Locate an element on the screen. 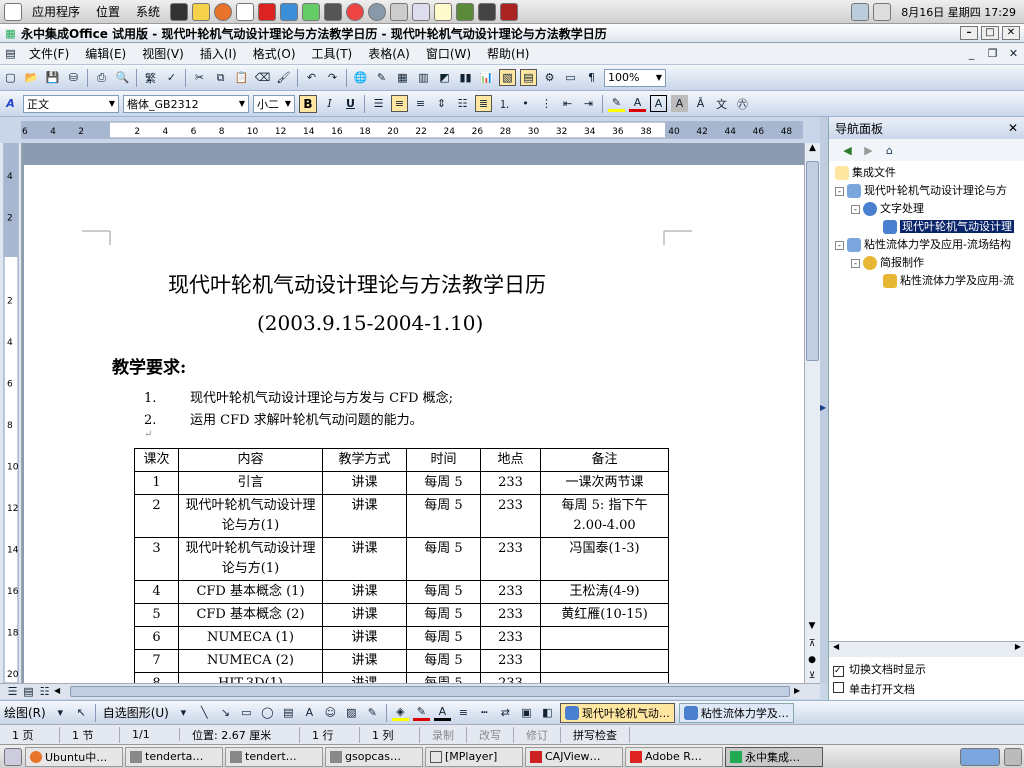  gear-icon: ⚙ is located at coordinates (549, 77).